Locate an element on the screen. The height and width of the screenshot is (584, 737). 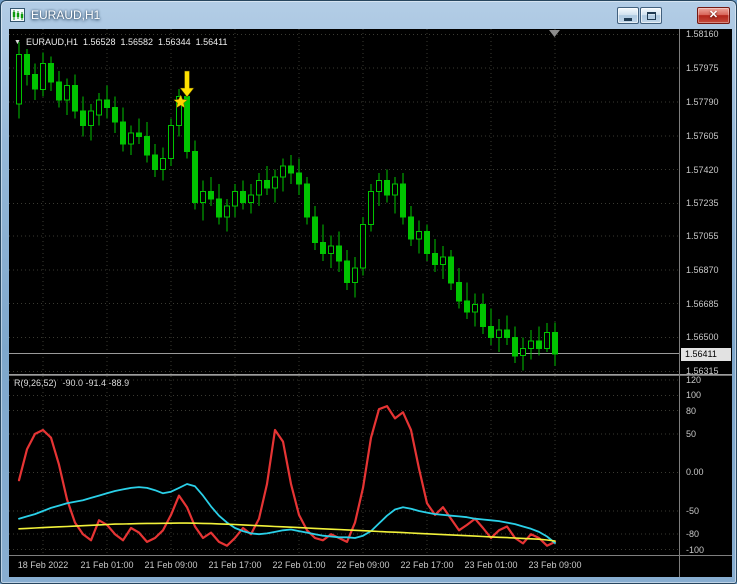
price-axis-label: 1.57605 is located at coordinates (702, 136).